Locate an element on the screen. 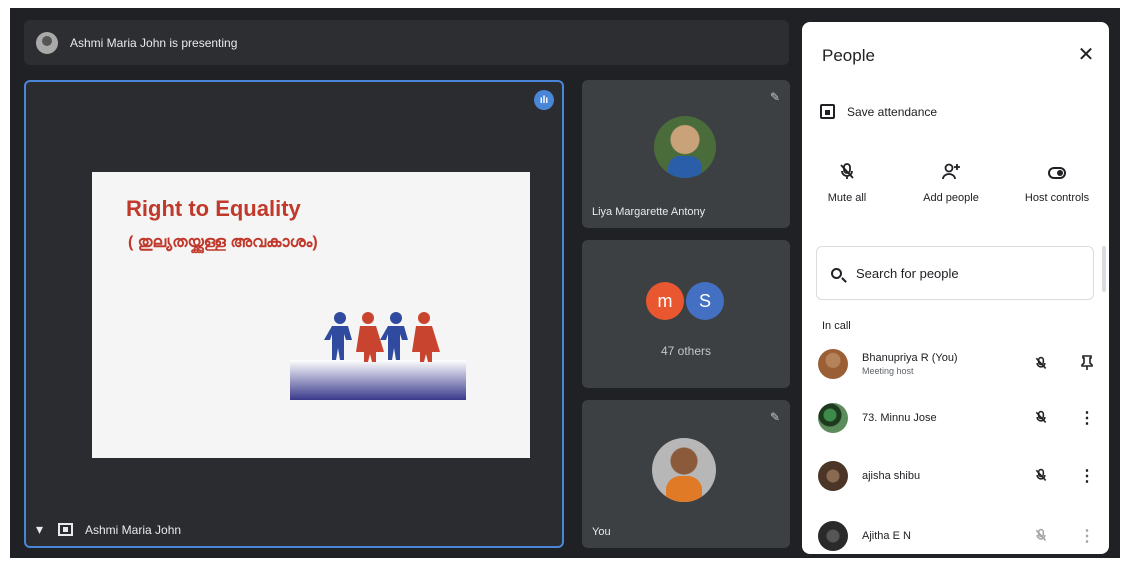 The height and width of the screenshot is (565, 1125). add-people-label: Add people is located at coordinates (951, 198).